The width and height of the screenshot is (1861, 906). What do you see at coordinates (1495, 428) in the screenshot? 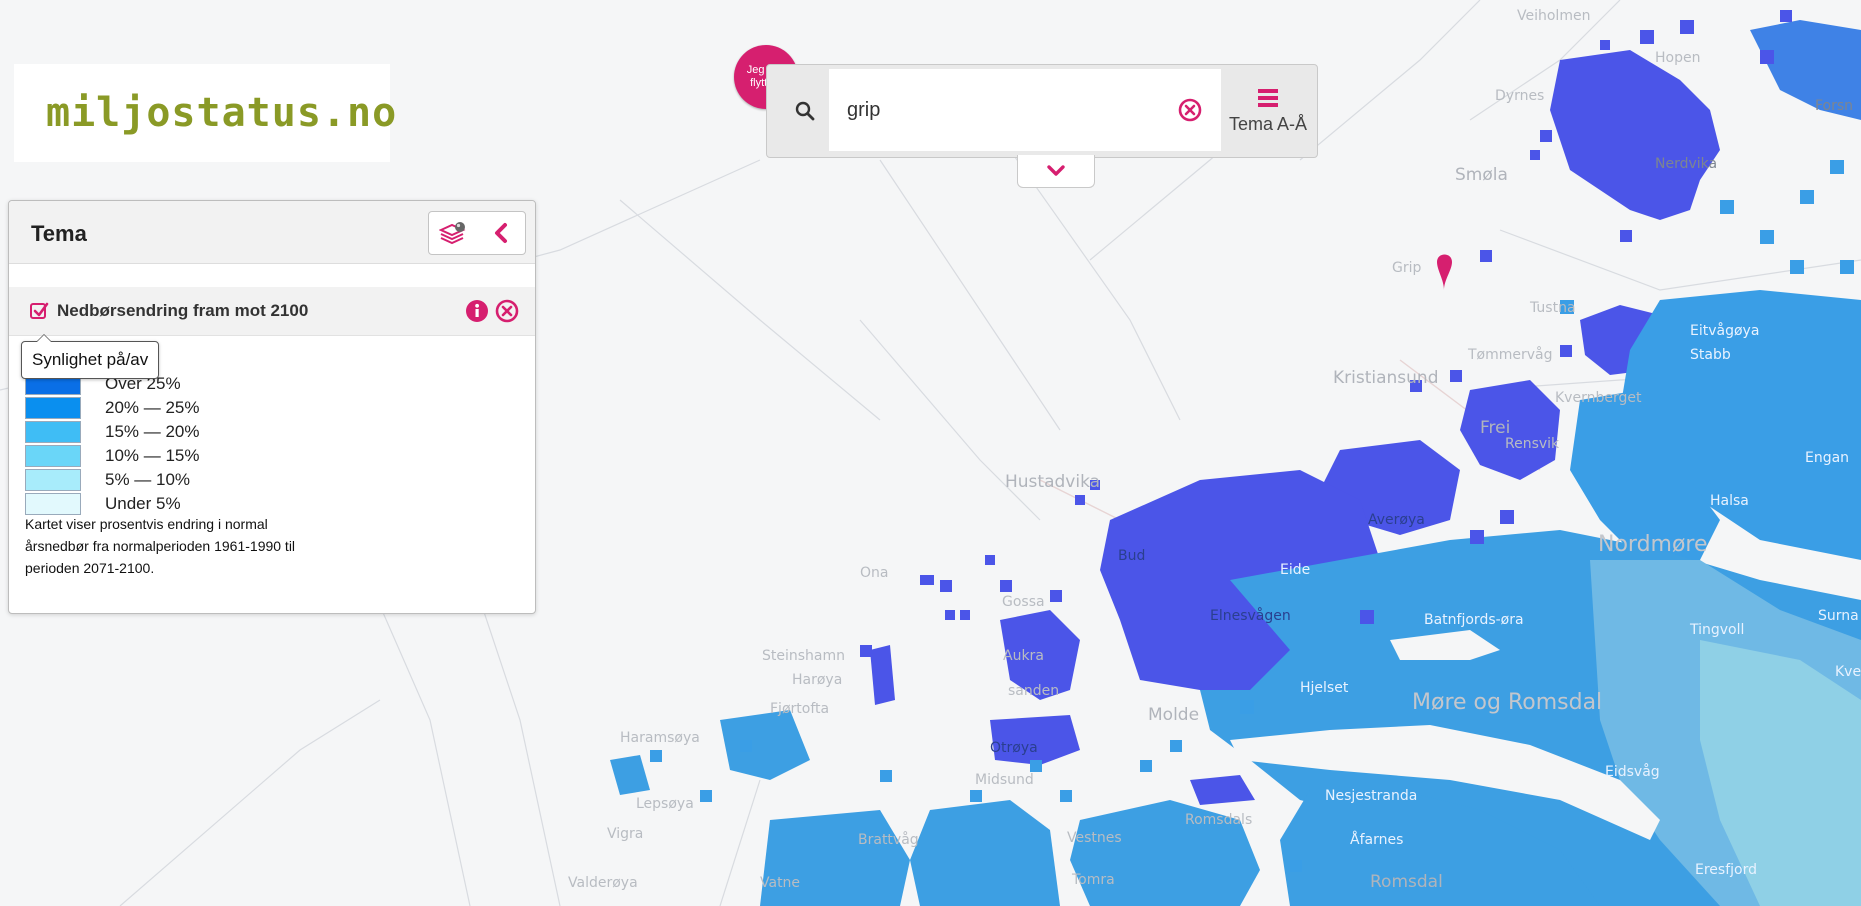
I see `place-label: Frei` at bounding box center [1495, 428].